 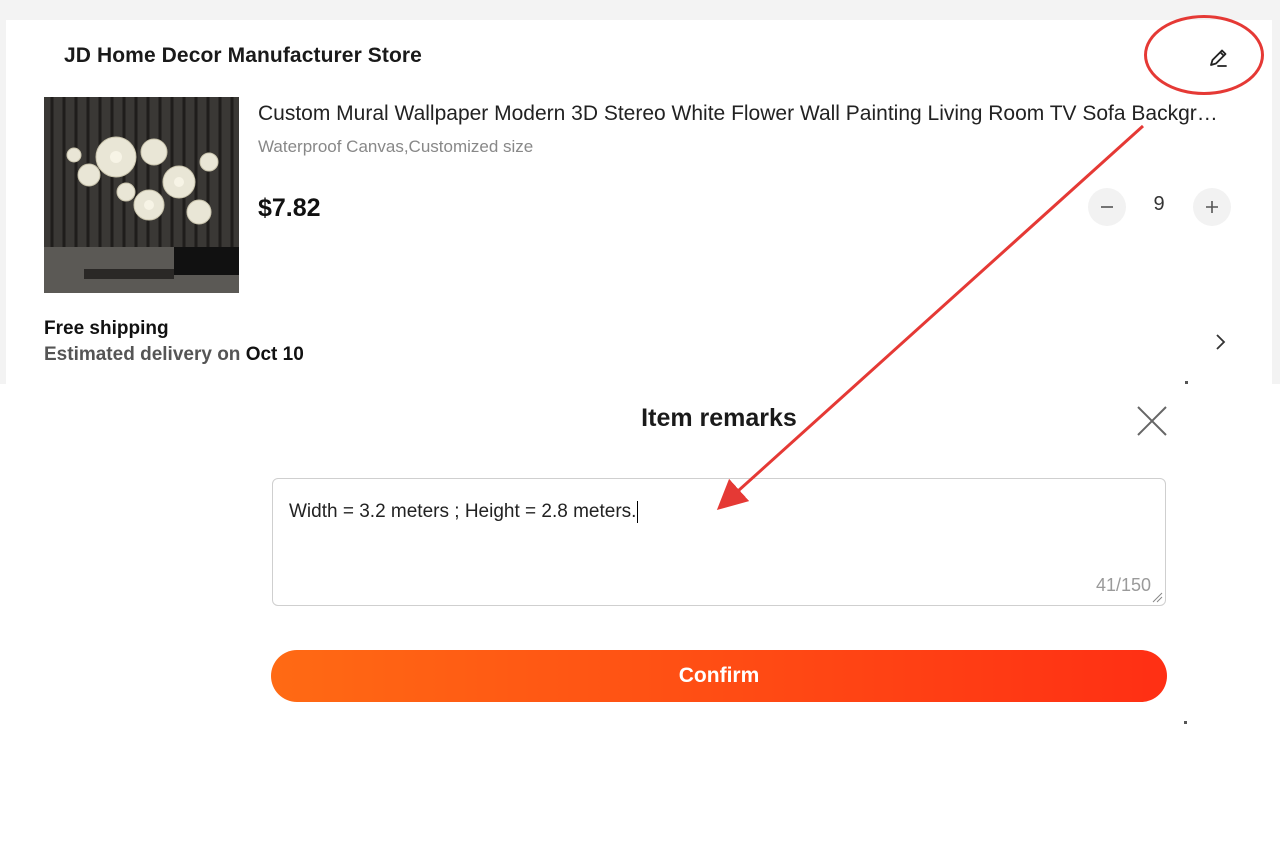 What do you see at coordinates (638, 512) in the screenshot?
I see `text-caret` at bounding box center [638, 512].